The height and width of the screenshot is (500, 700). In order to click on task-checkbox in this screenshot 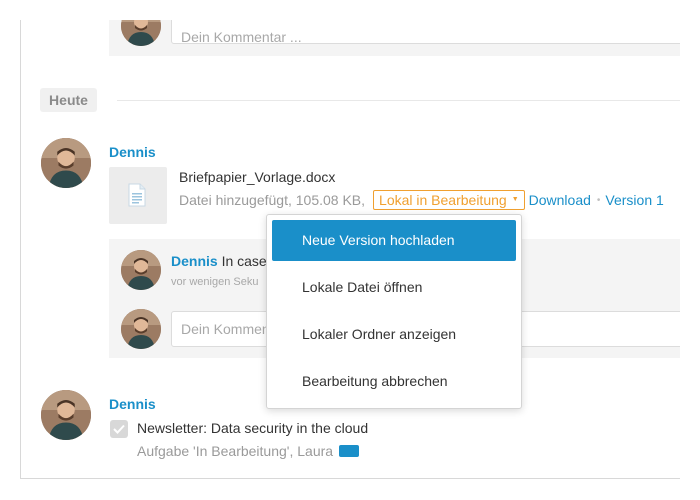, I will do `click(119, 429)`.